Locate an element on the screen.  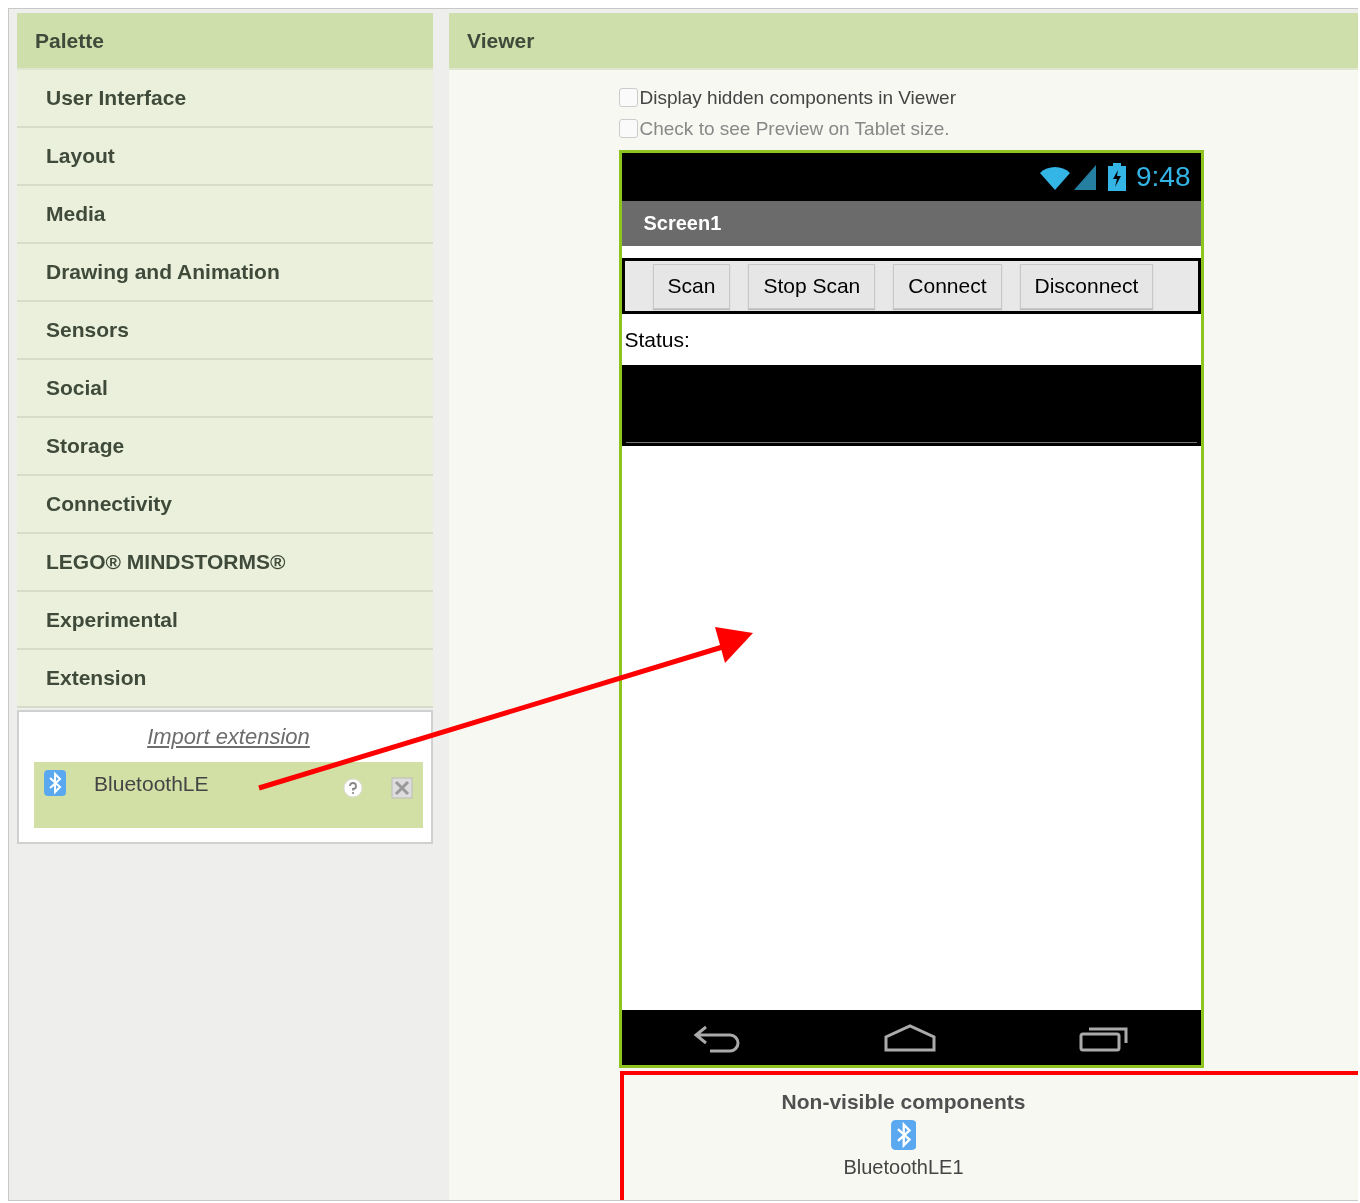
palette-category: Social is located at coordinates (225, 389).